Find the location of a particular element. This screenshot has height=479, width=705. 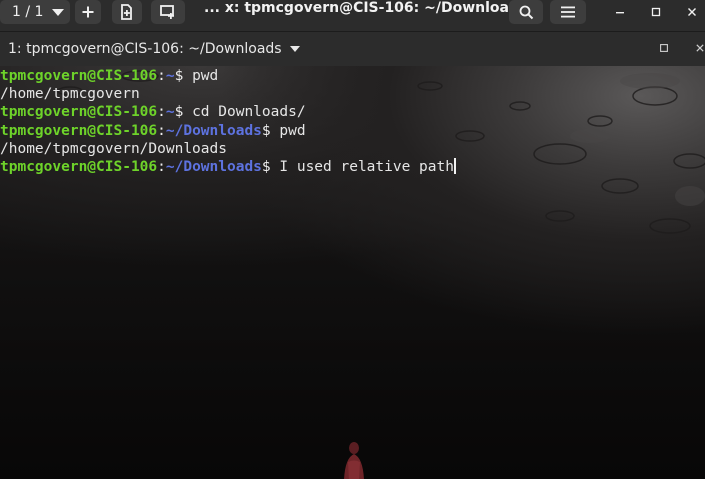

tab-label: 1: tpmcgovern@CIS-106: ~/Downloads is located at coordinates (145, 49).